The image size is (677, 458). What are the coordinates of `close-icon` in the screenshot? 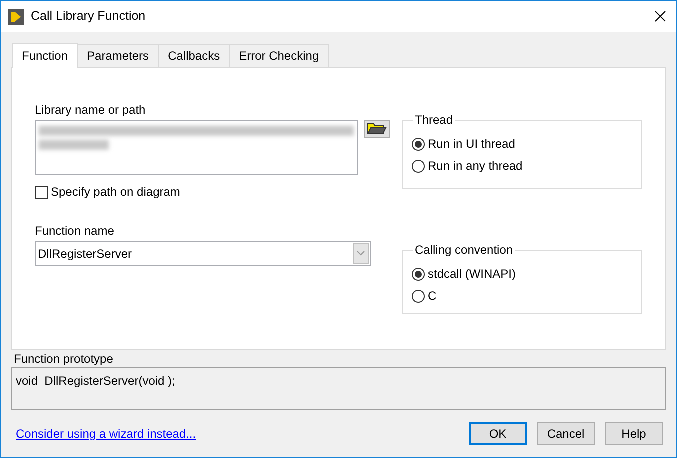 It's located at (660, 16).